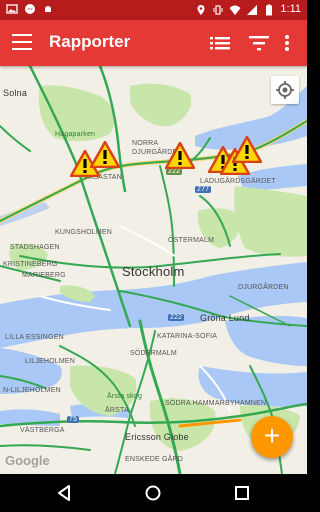 The height and width of the screenshot is (512, 320). What do you see at coordinates (201, 9) in the screenshot?
I see `location-status-icon` at bounding box center [201, 9].